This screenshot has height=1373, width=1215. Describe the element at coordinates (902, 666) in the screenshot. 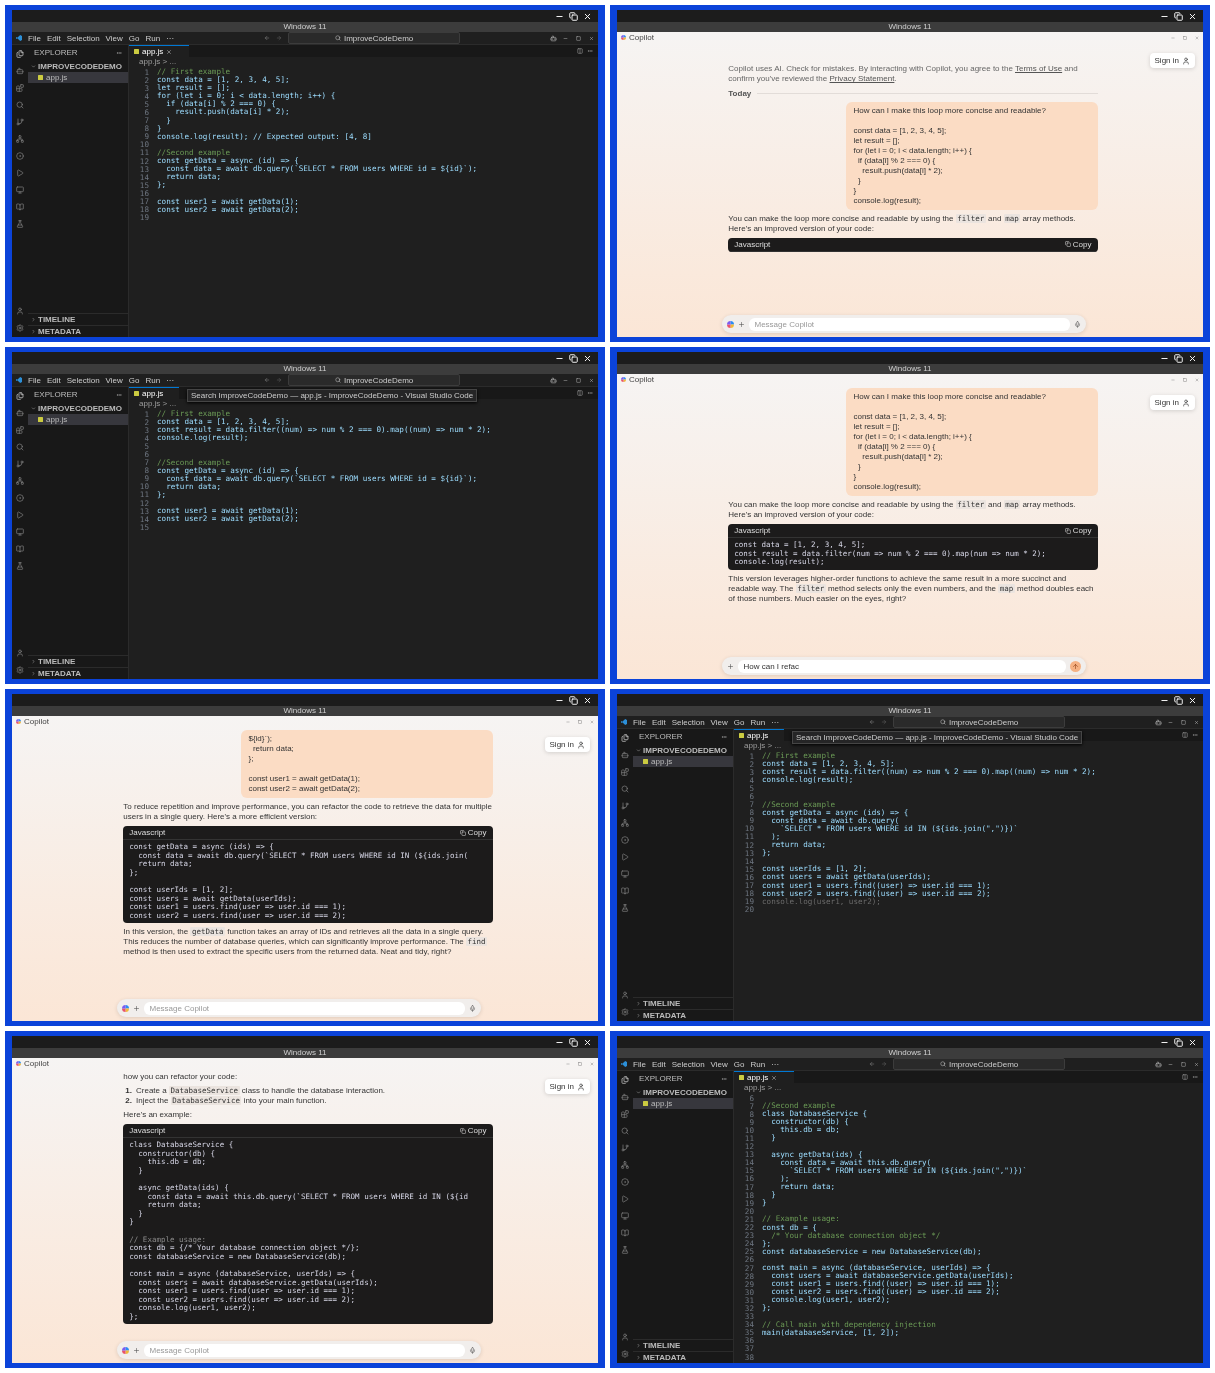

I see `message-field: How can I refac` at that location.